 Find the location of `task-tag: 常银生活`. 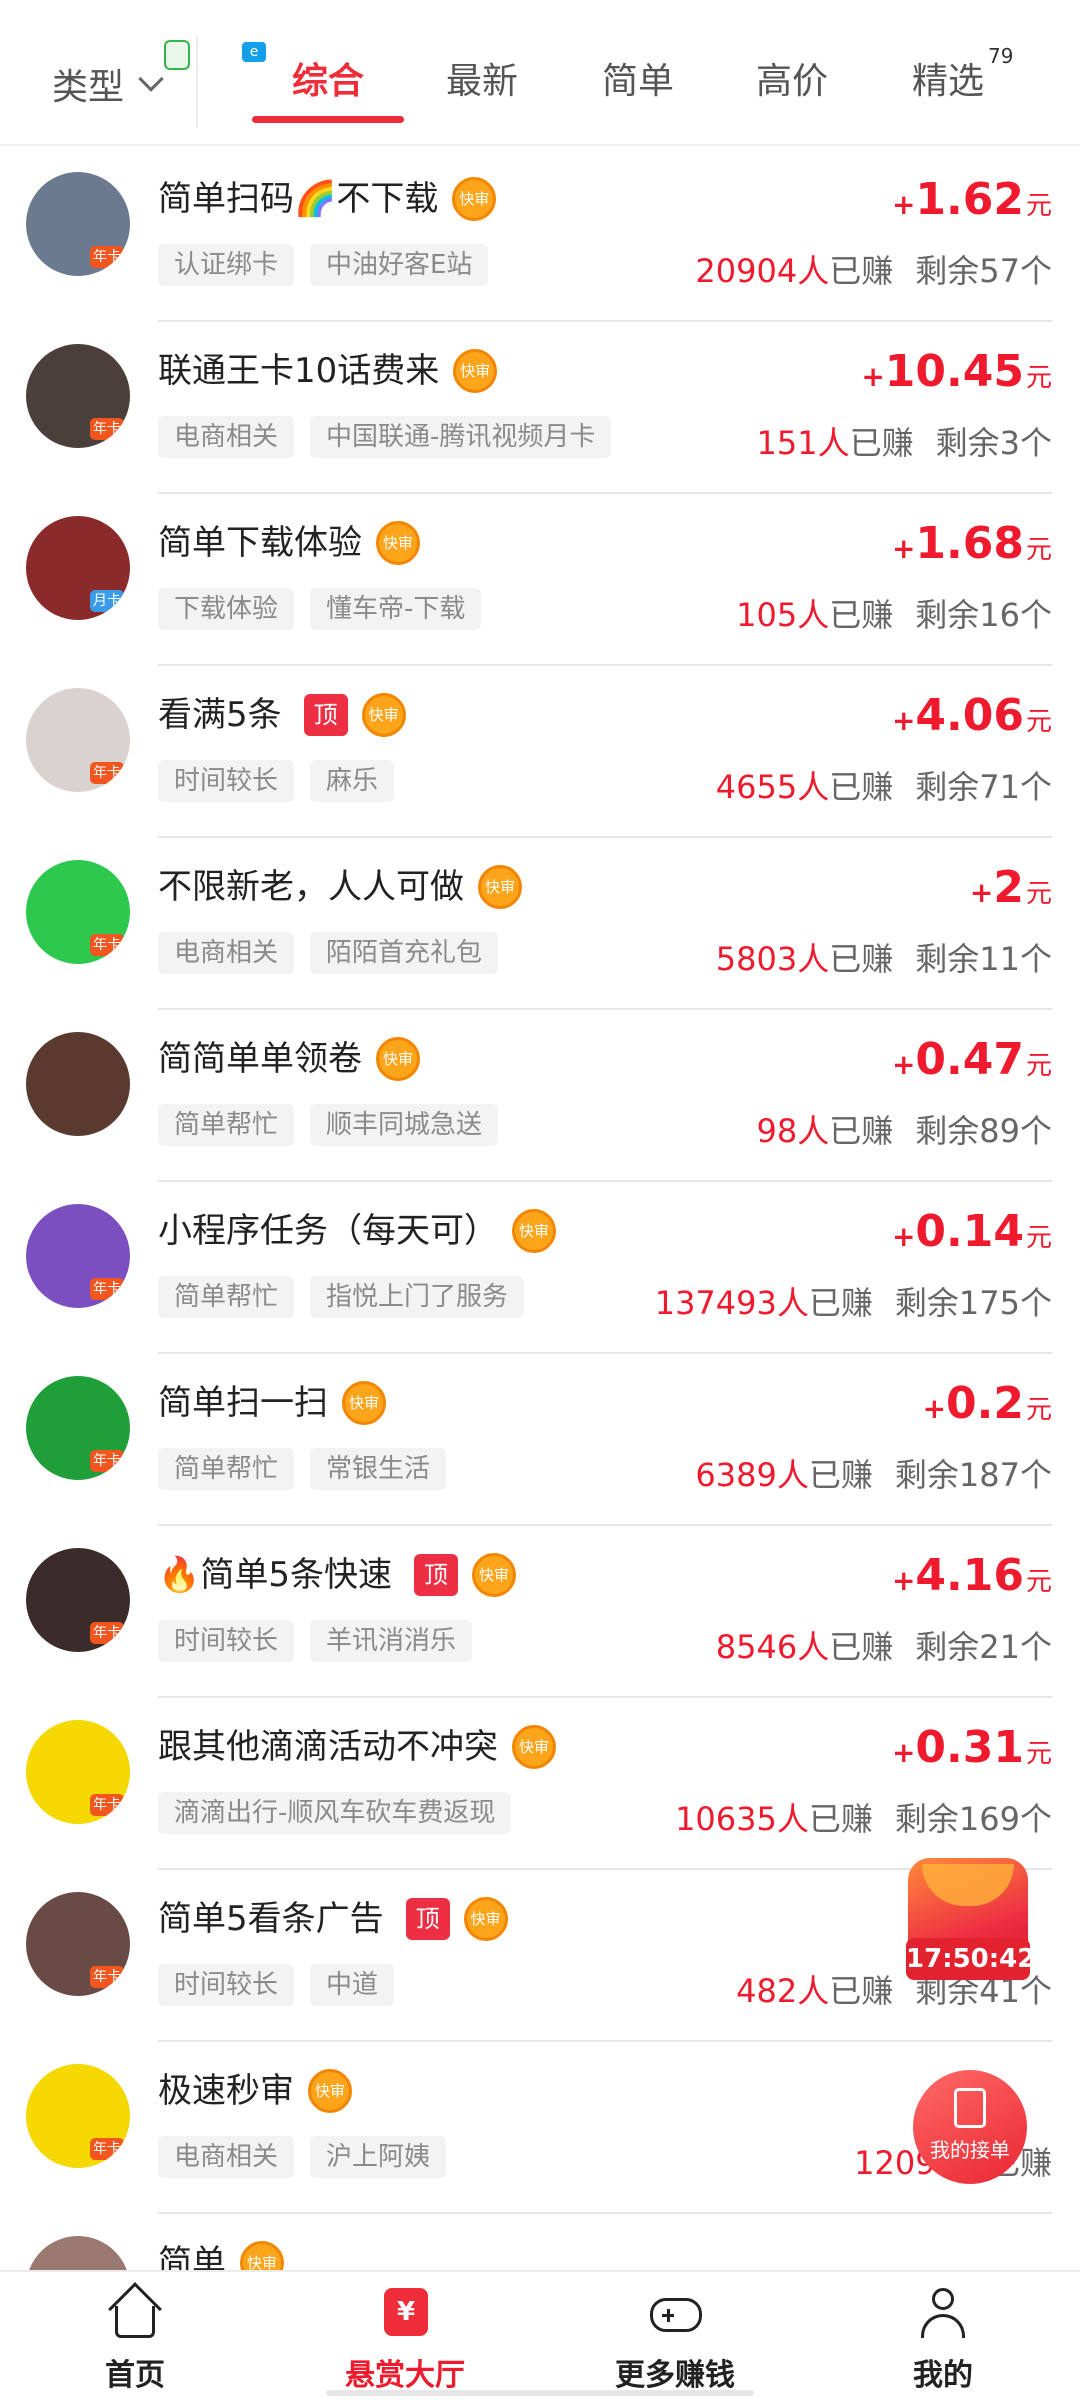

task-tag: 常银生活 is located at coordinates (378, 1469).